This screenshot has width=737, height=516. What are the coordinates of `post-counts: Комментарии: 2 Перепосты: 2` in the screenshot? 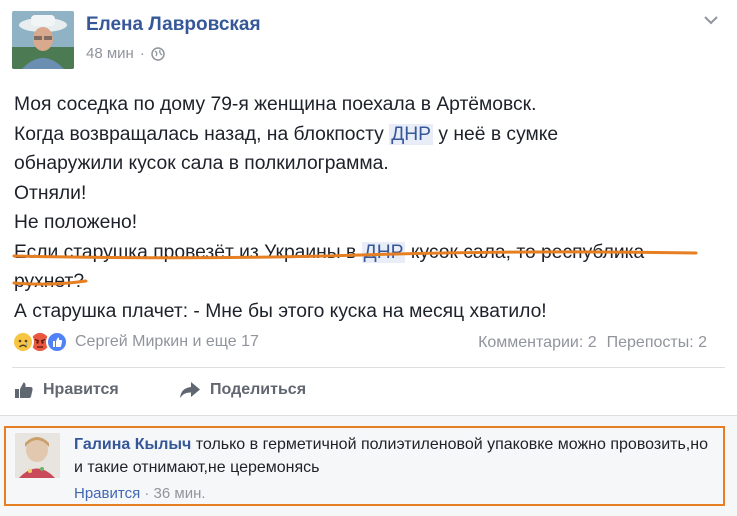 It's located at (592, 343).